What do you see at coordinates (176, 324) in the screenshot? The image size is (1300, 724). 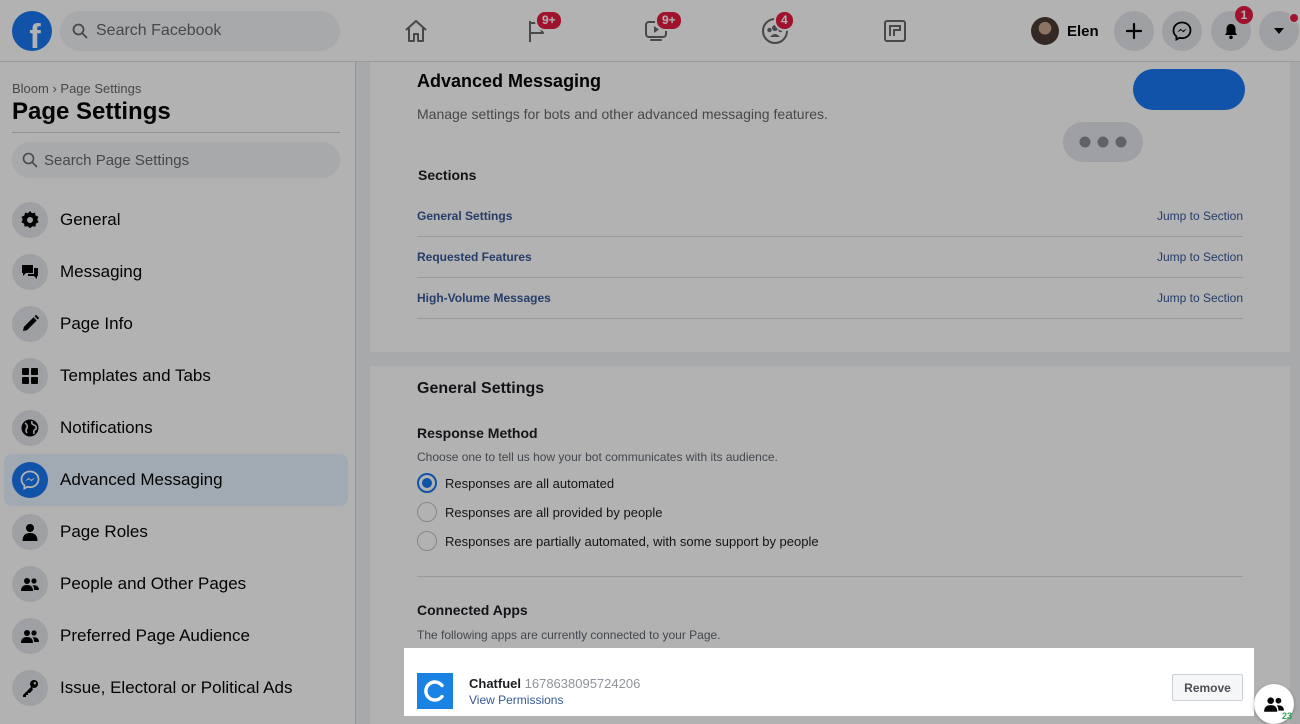 I see `sidebar-item-page-info: Page Info` at bounding box center [176, 324].